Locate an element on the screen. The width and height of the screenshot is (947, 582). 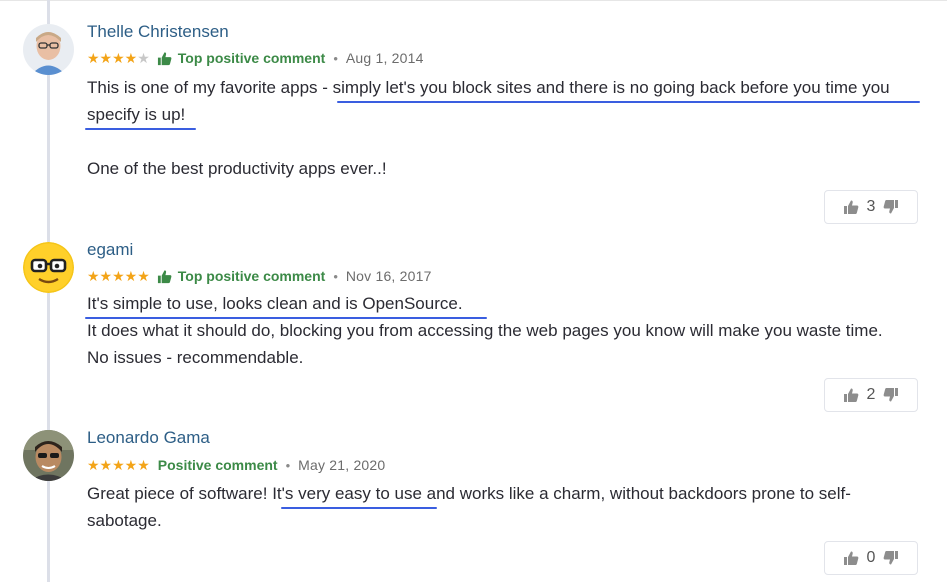
vote-widget: 2 is located at coordinates (871, 395).